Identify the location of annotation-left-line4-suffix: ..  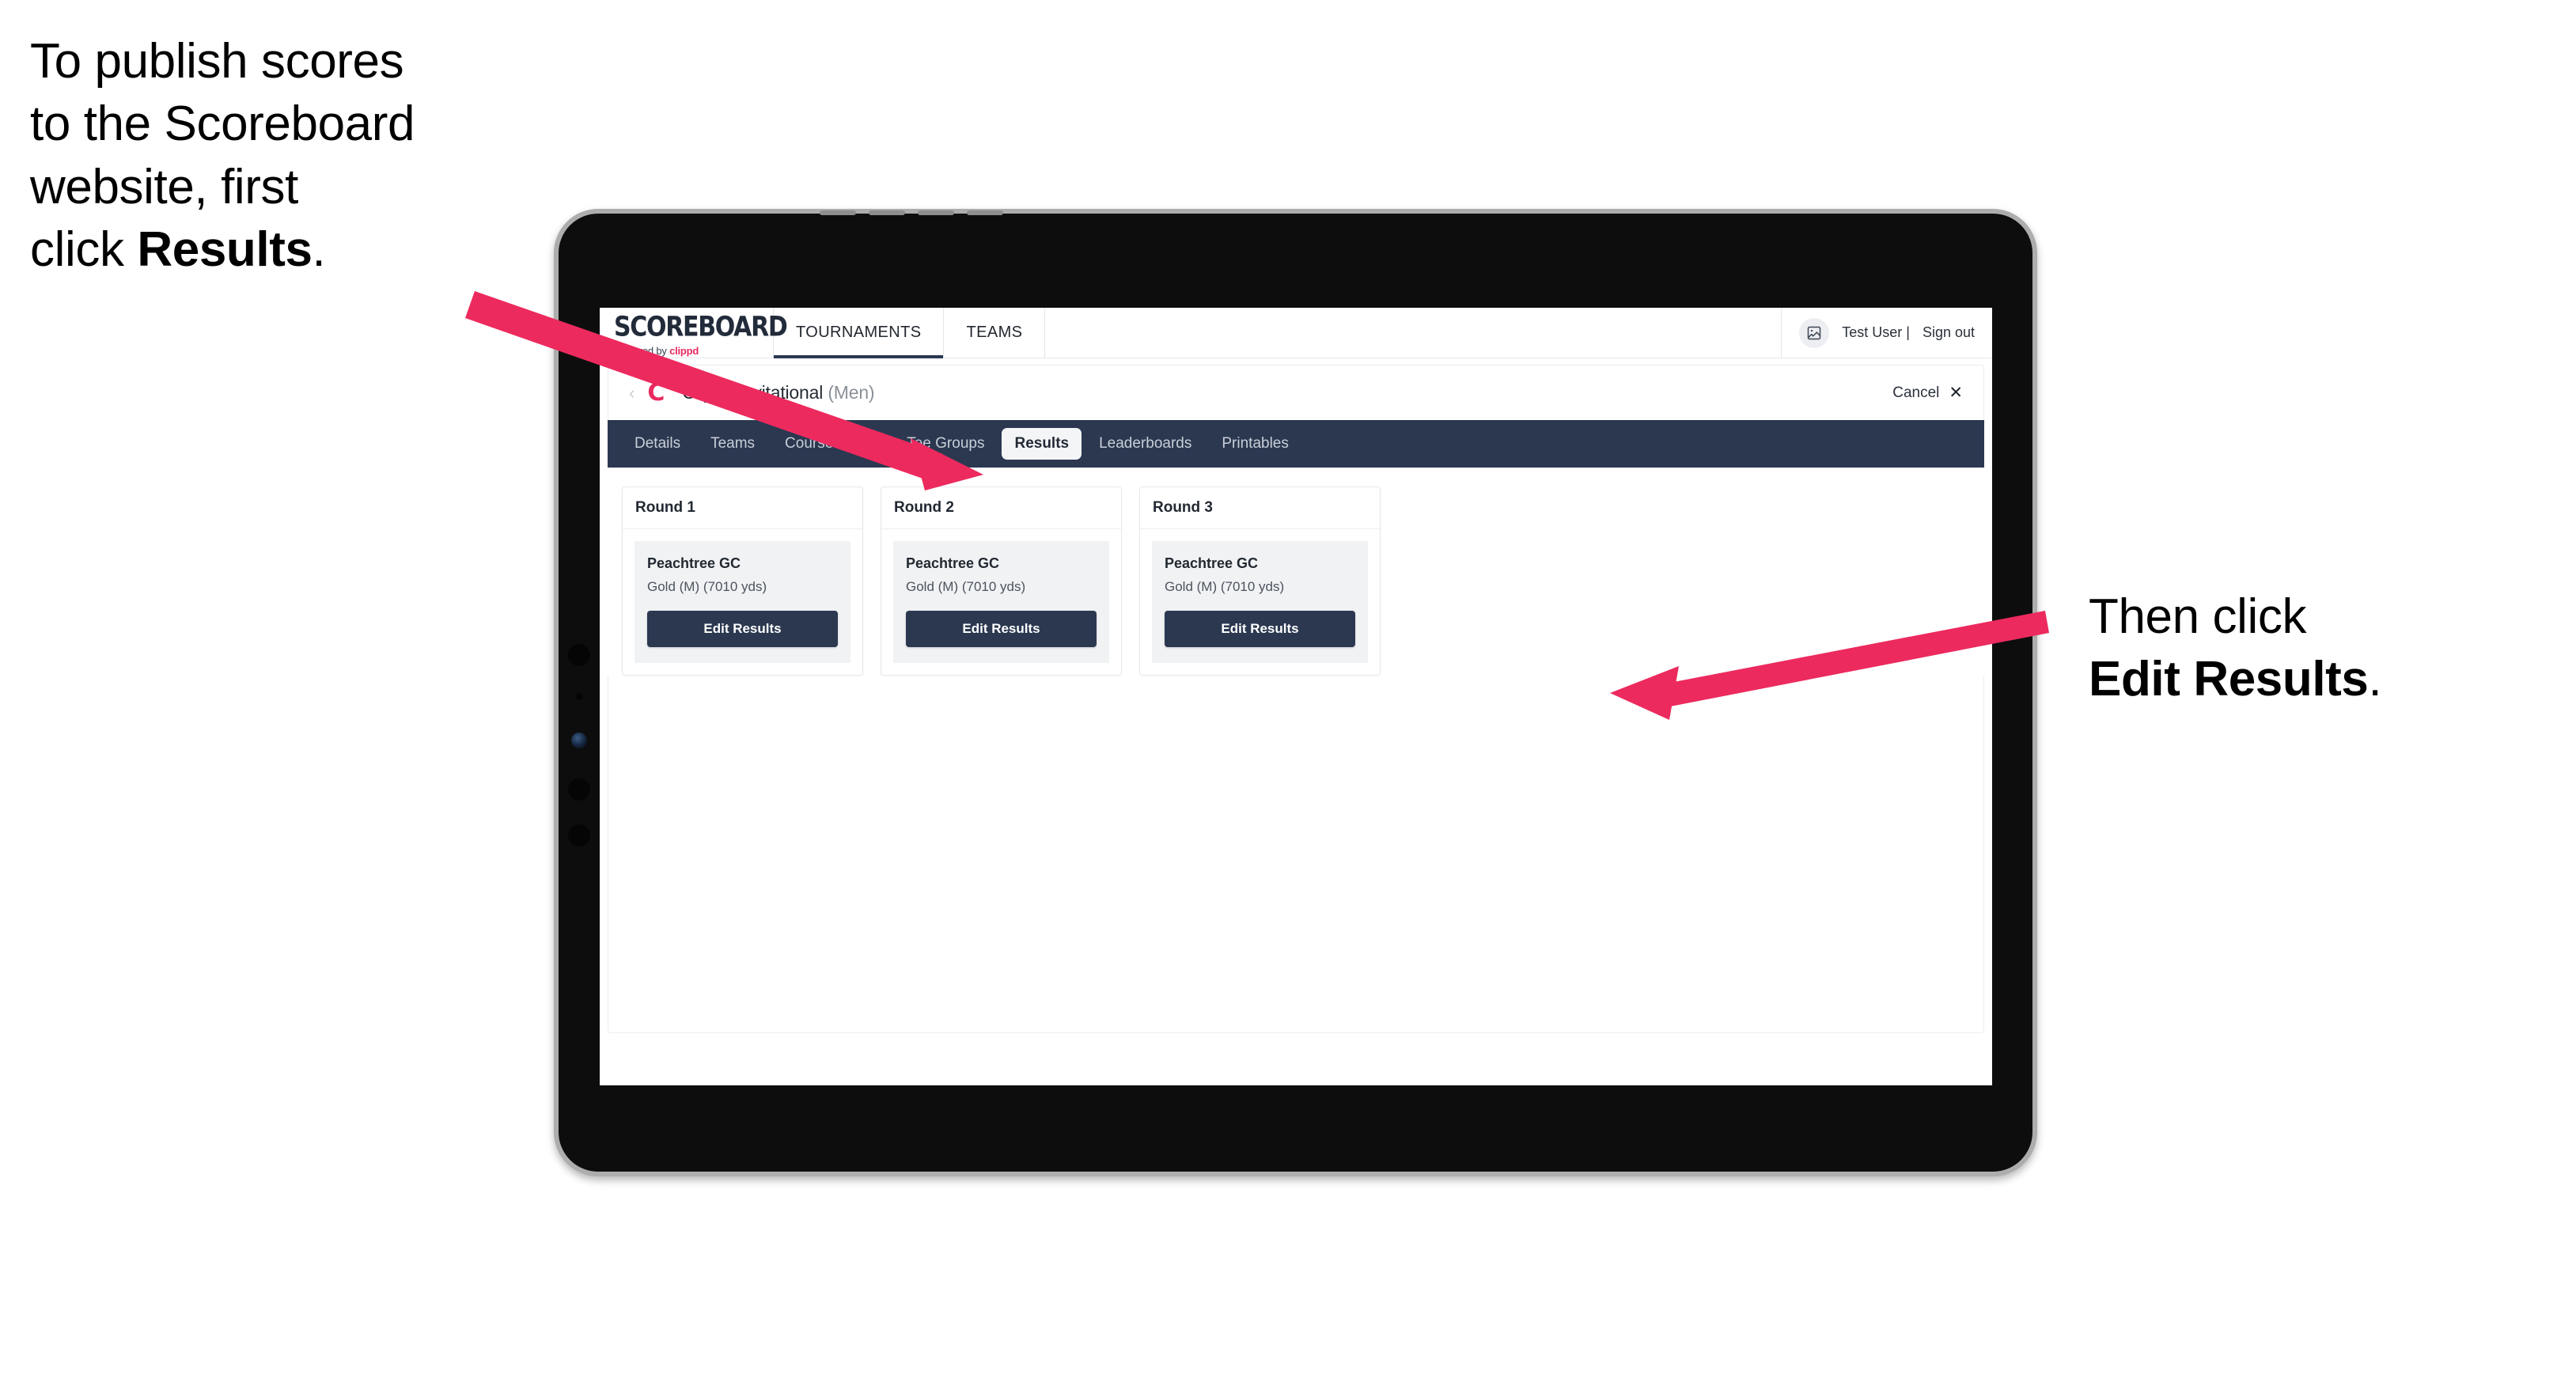
(319, 250).